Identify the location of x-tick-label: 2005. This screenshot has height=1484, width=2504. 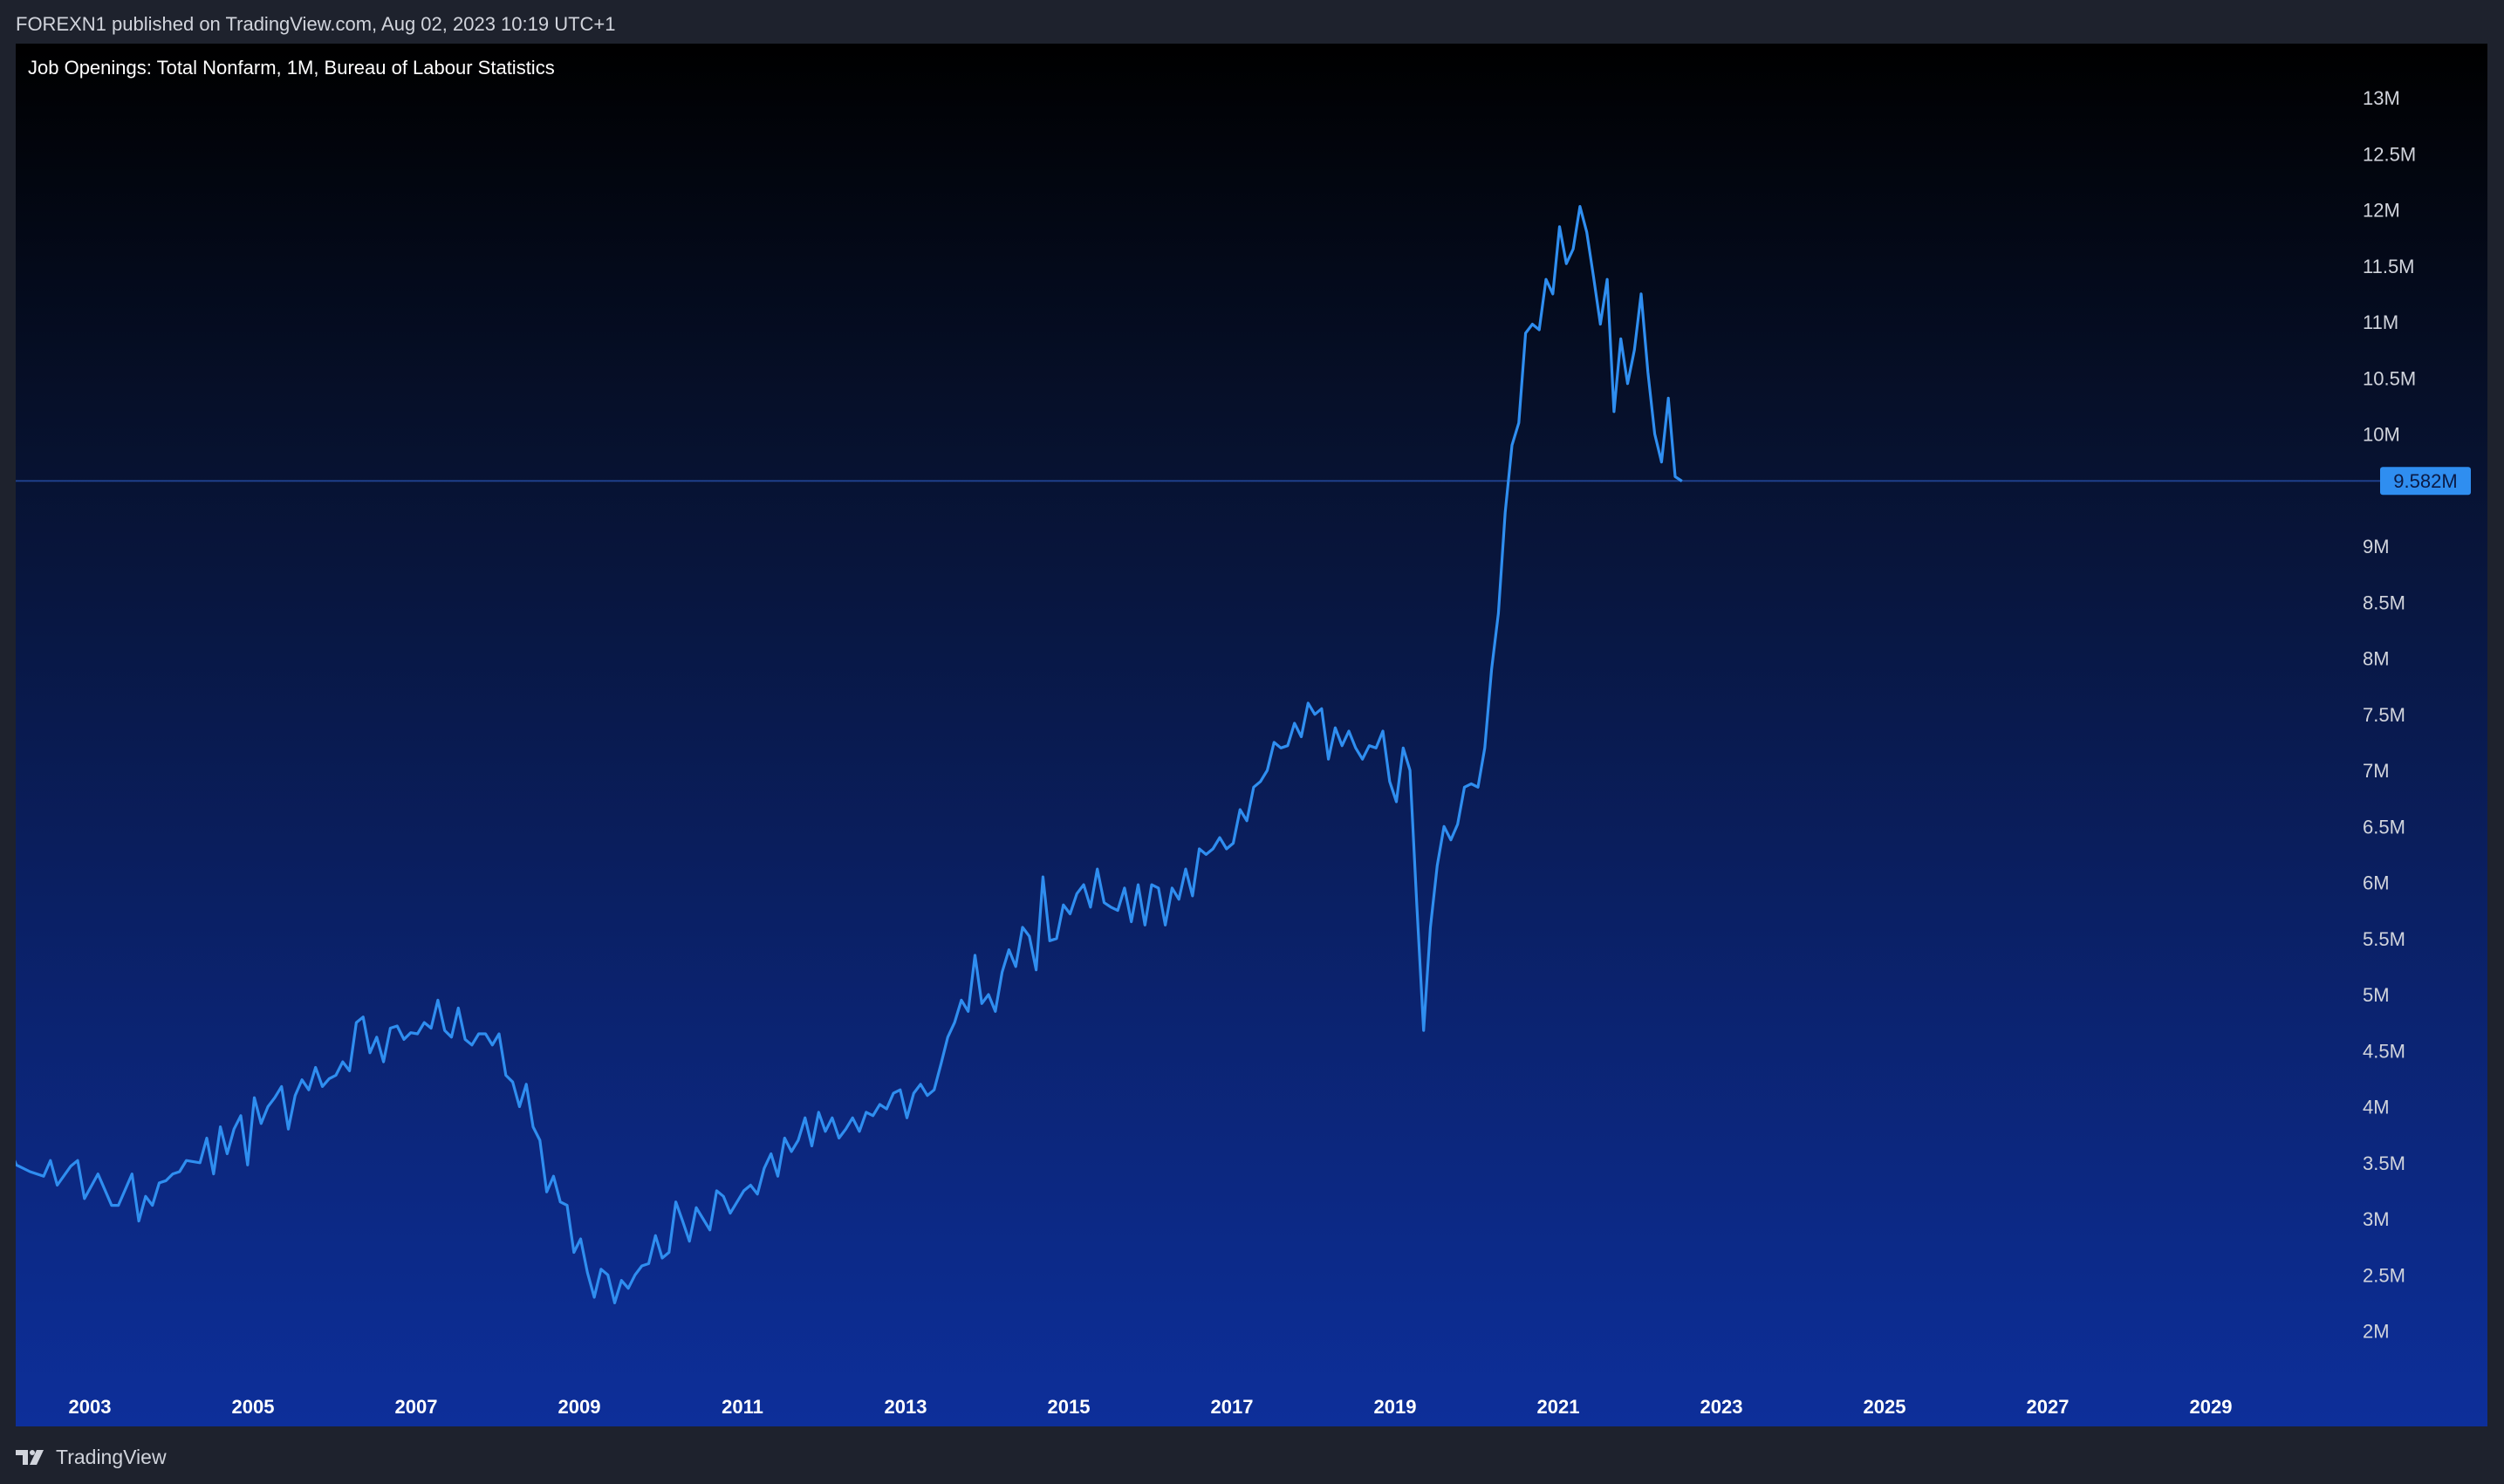
(254, 1407).